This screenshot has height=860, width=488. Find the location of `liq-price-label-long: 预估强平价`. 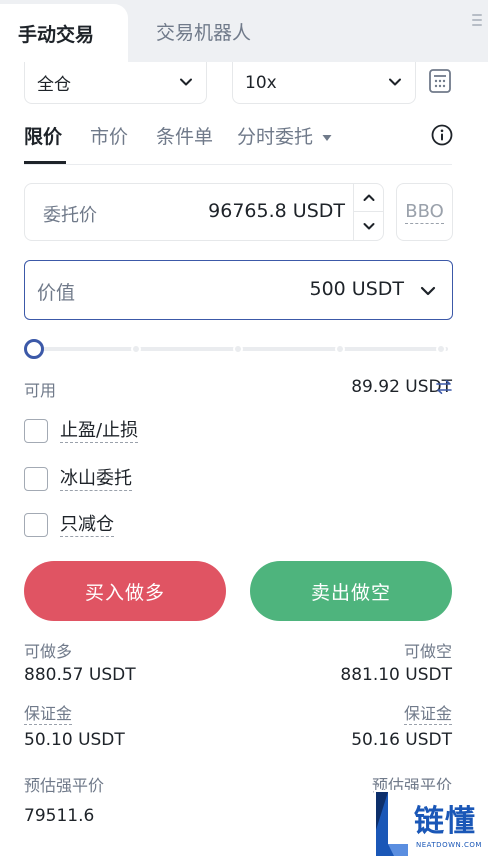

liq-price-label-long: 预估强平价 is located at coordinates (64, 785).